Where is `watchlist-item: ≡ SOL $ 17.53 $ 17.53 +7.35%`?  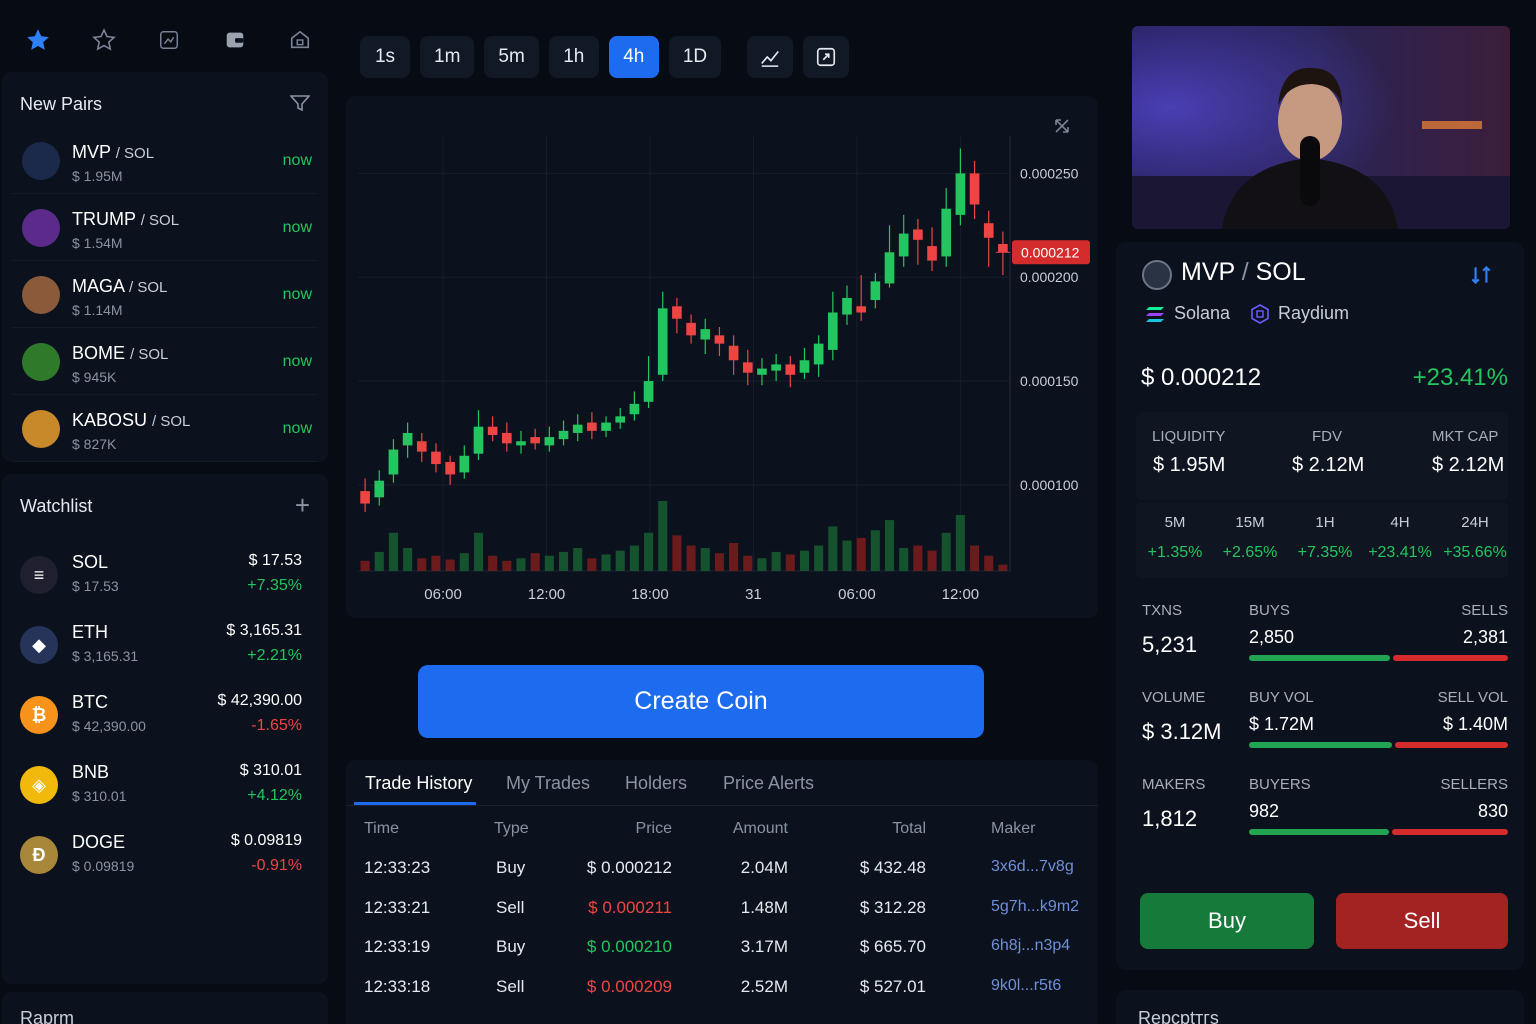 watchlist-item: ≡ SOL $ 17.53 $ 17.53 +7.35% is located at coordinates (165, 577).